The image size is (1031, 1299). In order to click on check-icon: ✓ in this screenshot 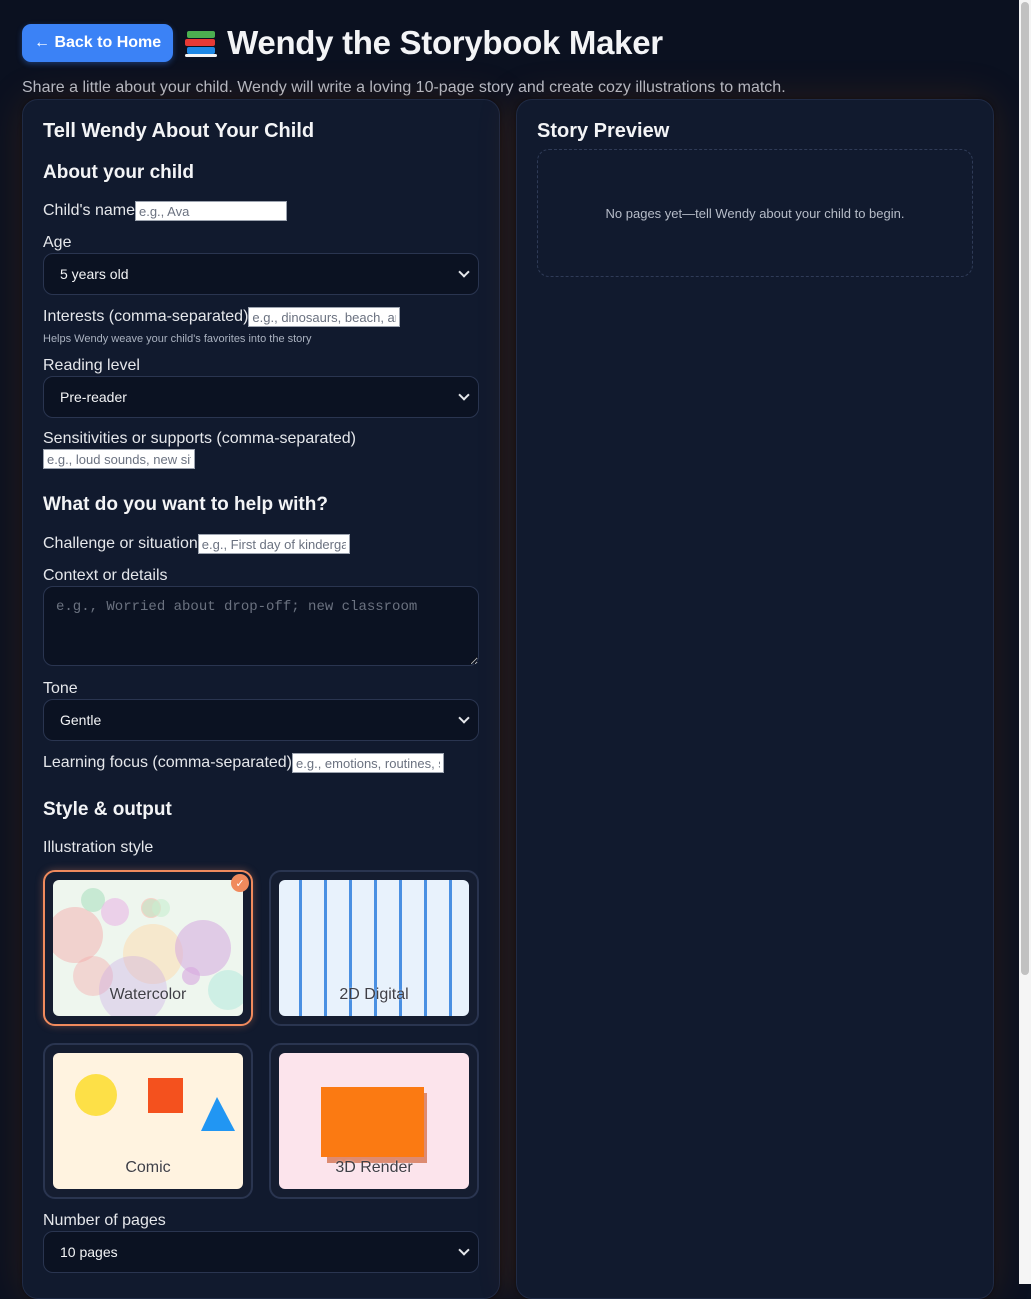, I will do `click(240, 883)`.